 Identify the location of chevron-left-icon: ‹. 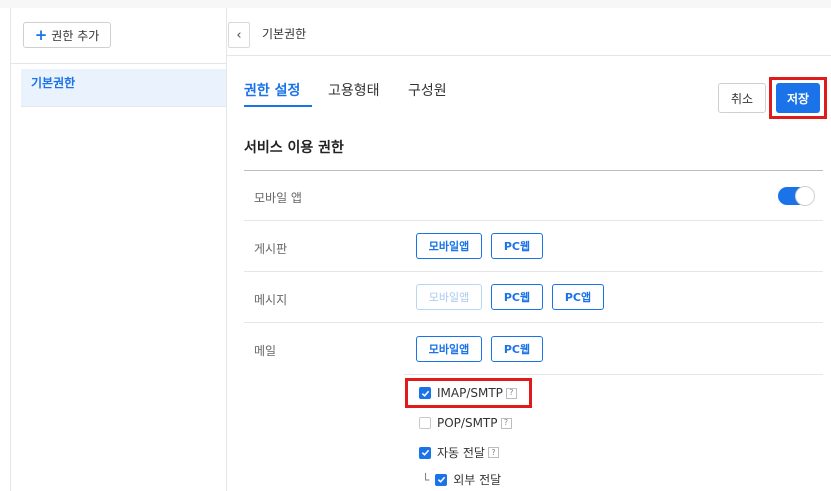
(239, 35).